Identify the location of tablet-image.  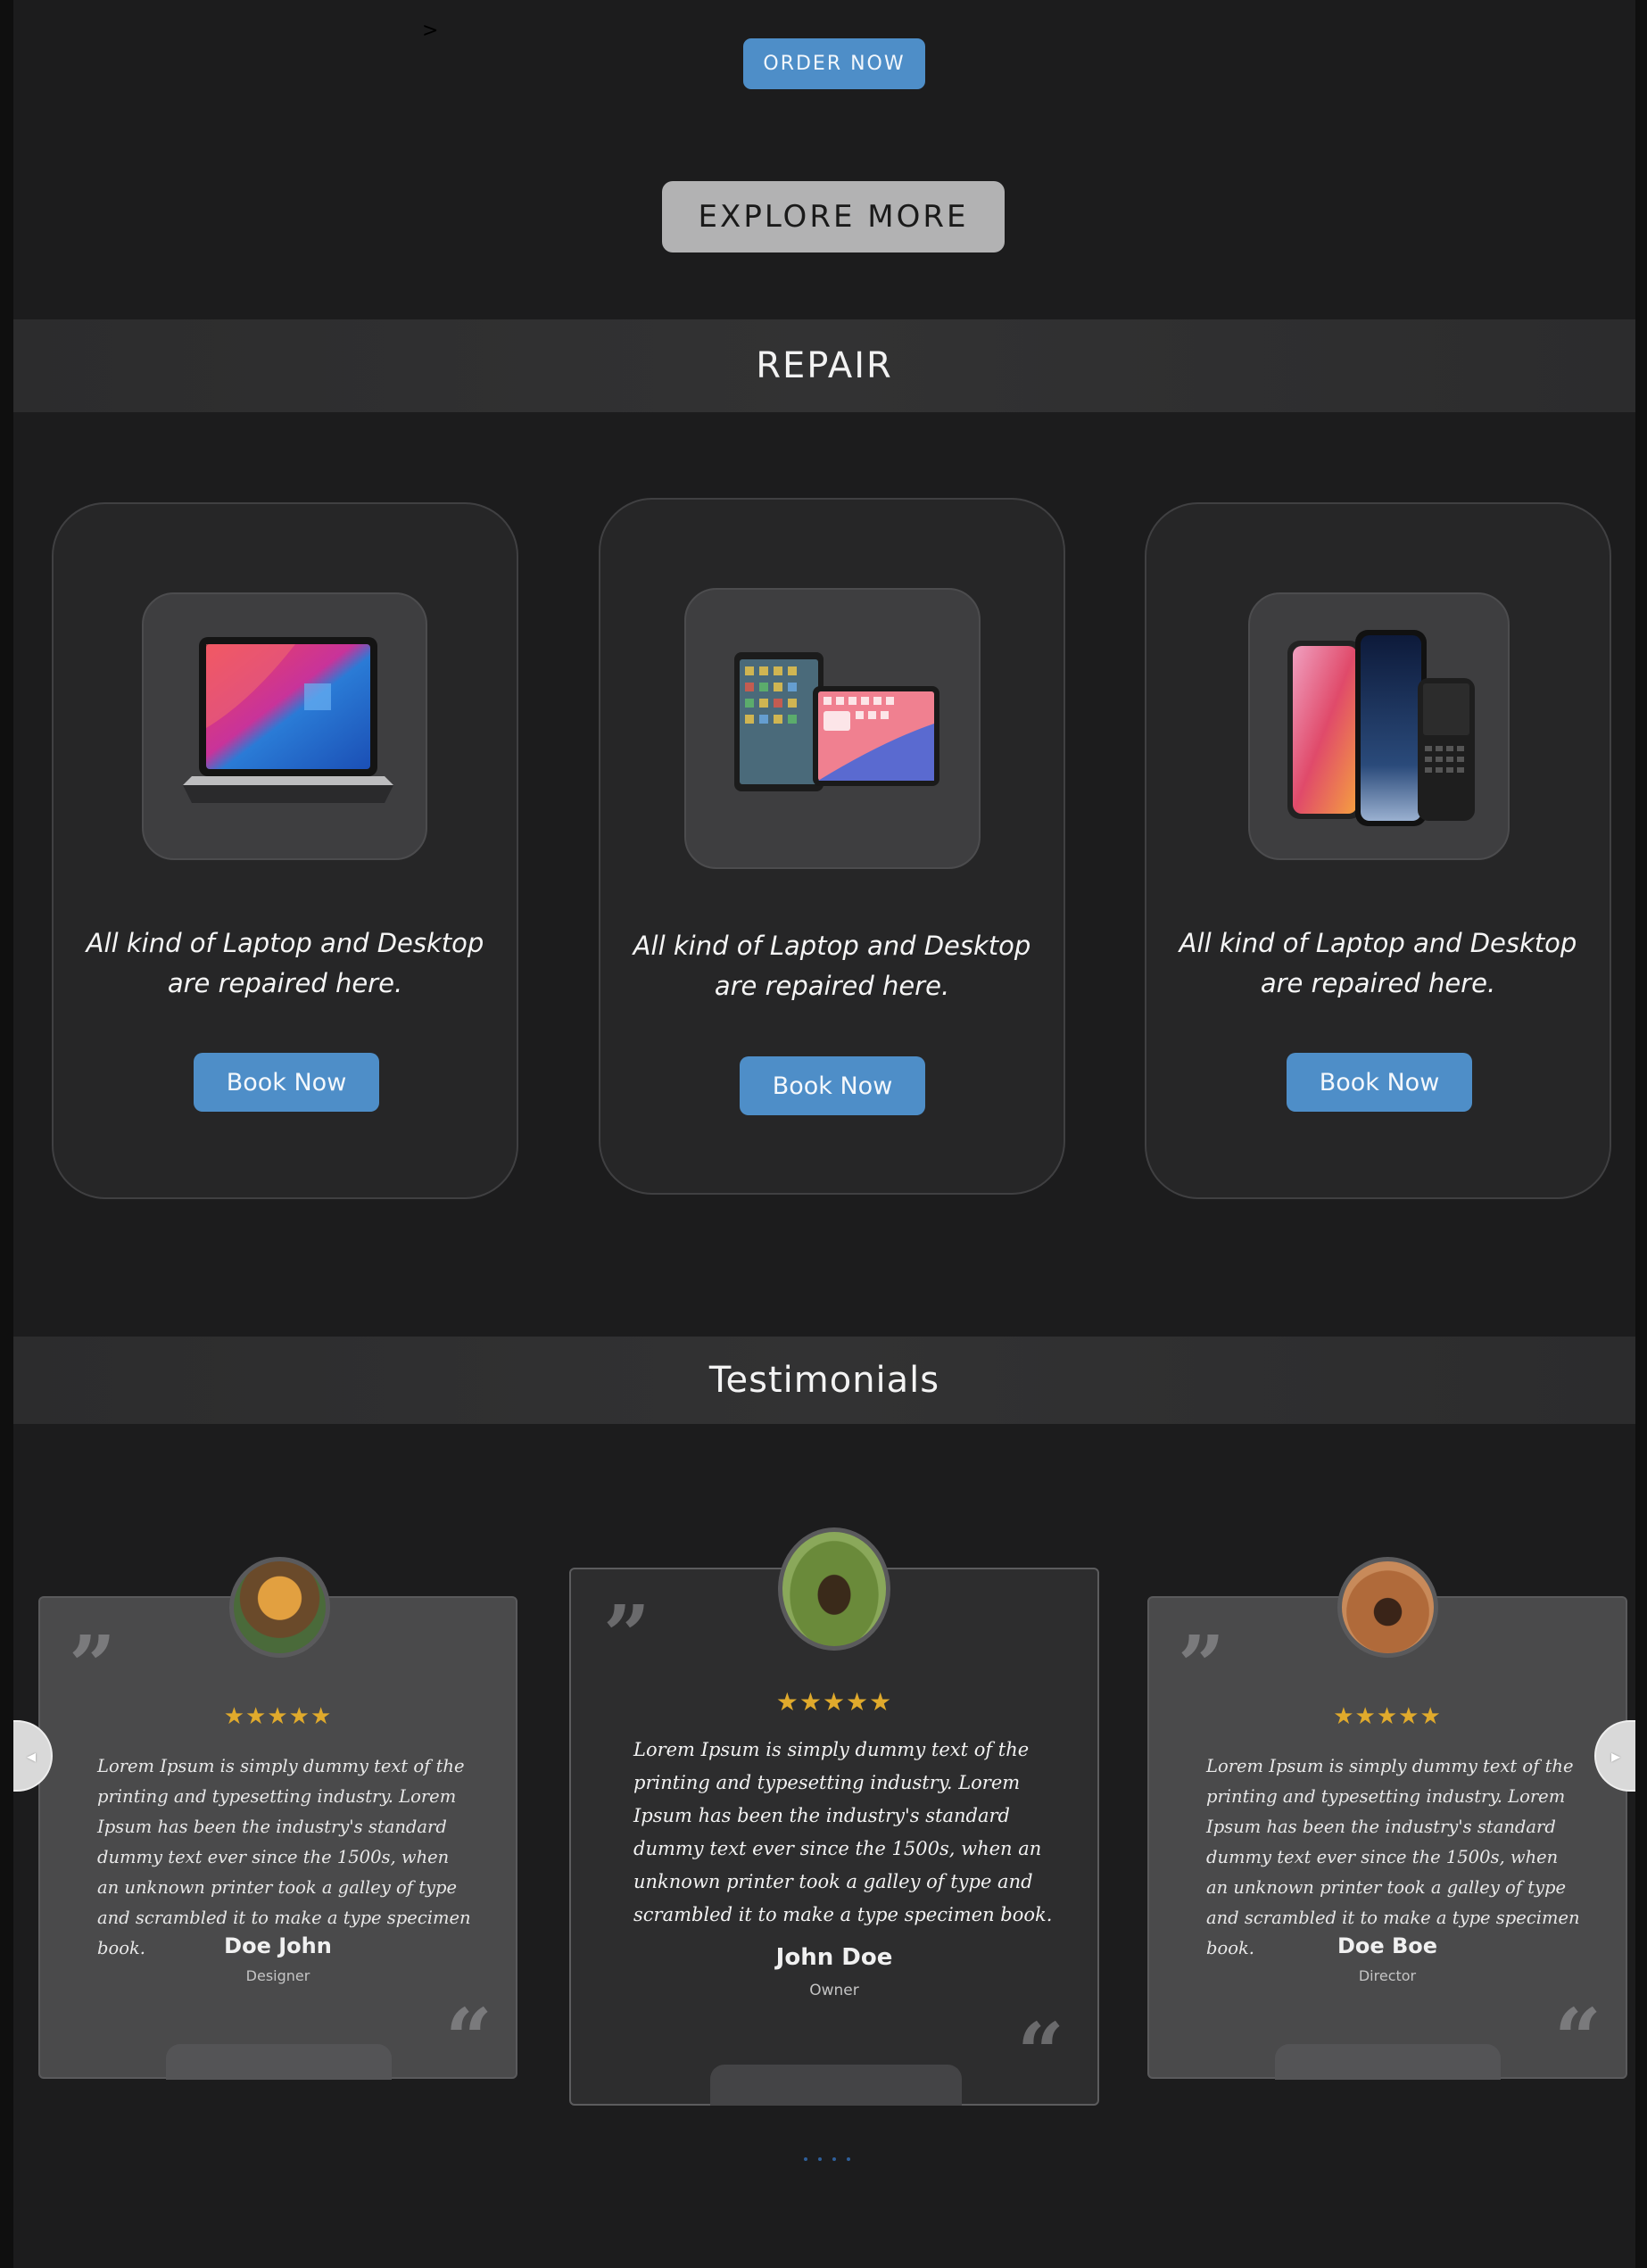
(832, 728).